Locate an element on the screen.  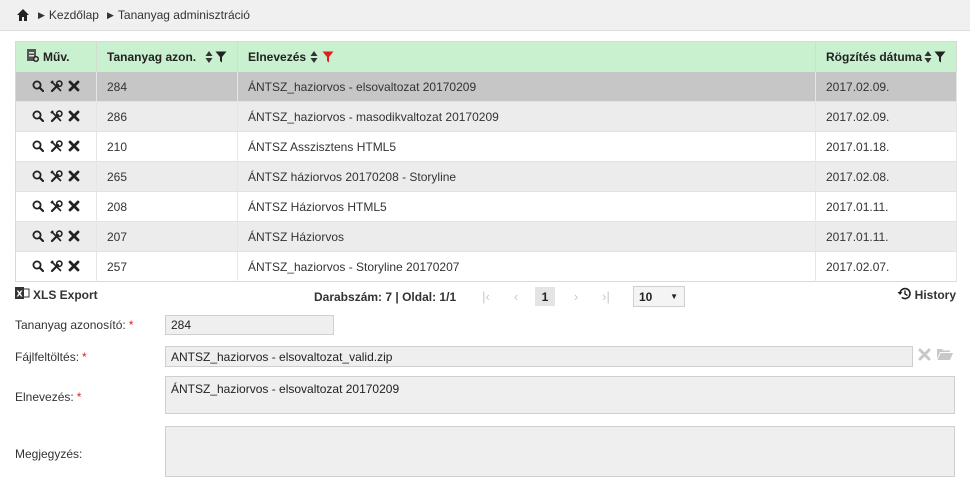
breadcrumb-home-link: Kezdőlap is located at coordinates (74, 15).